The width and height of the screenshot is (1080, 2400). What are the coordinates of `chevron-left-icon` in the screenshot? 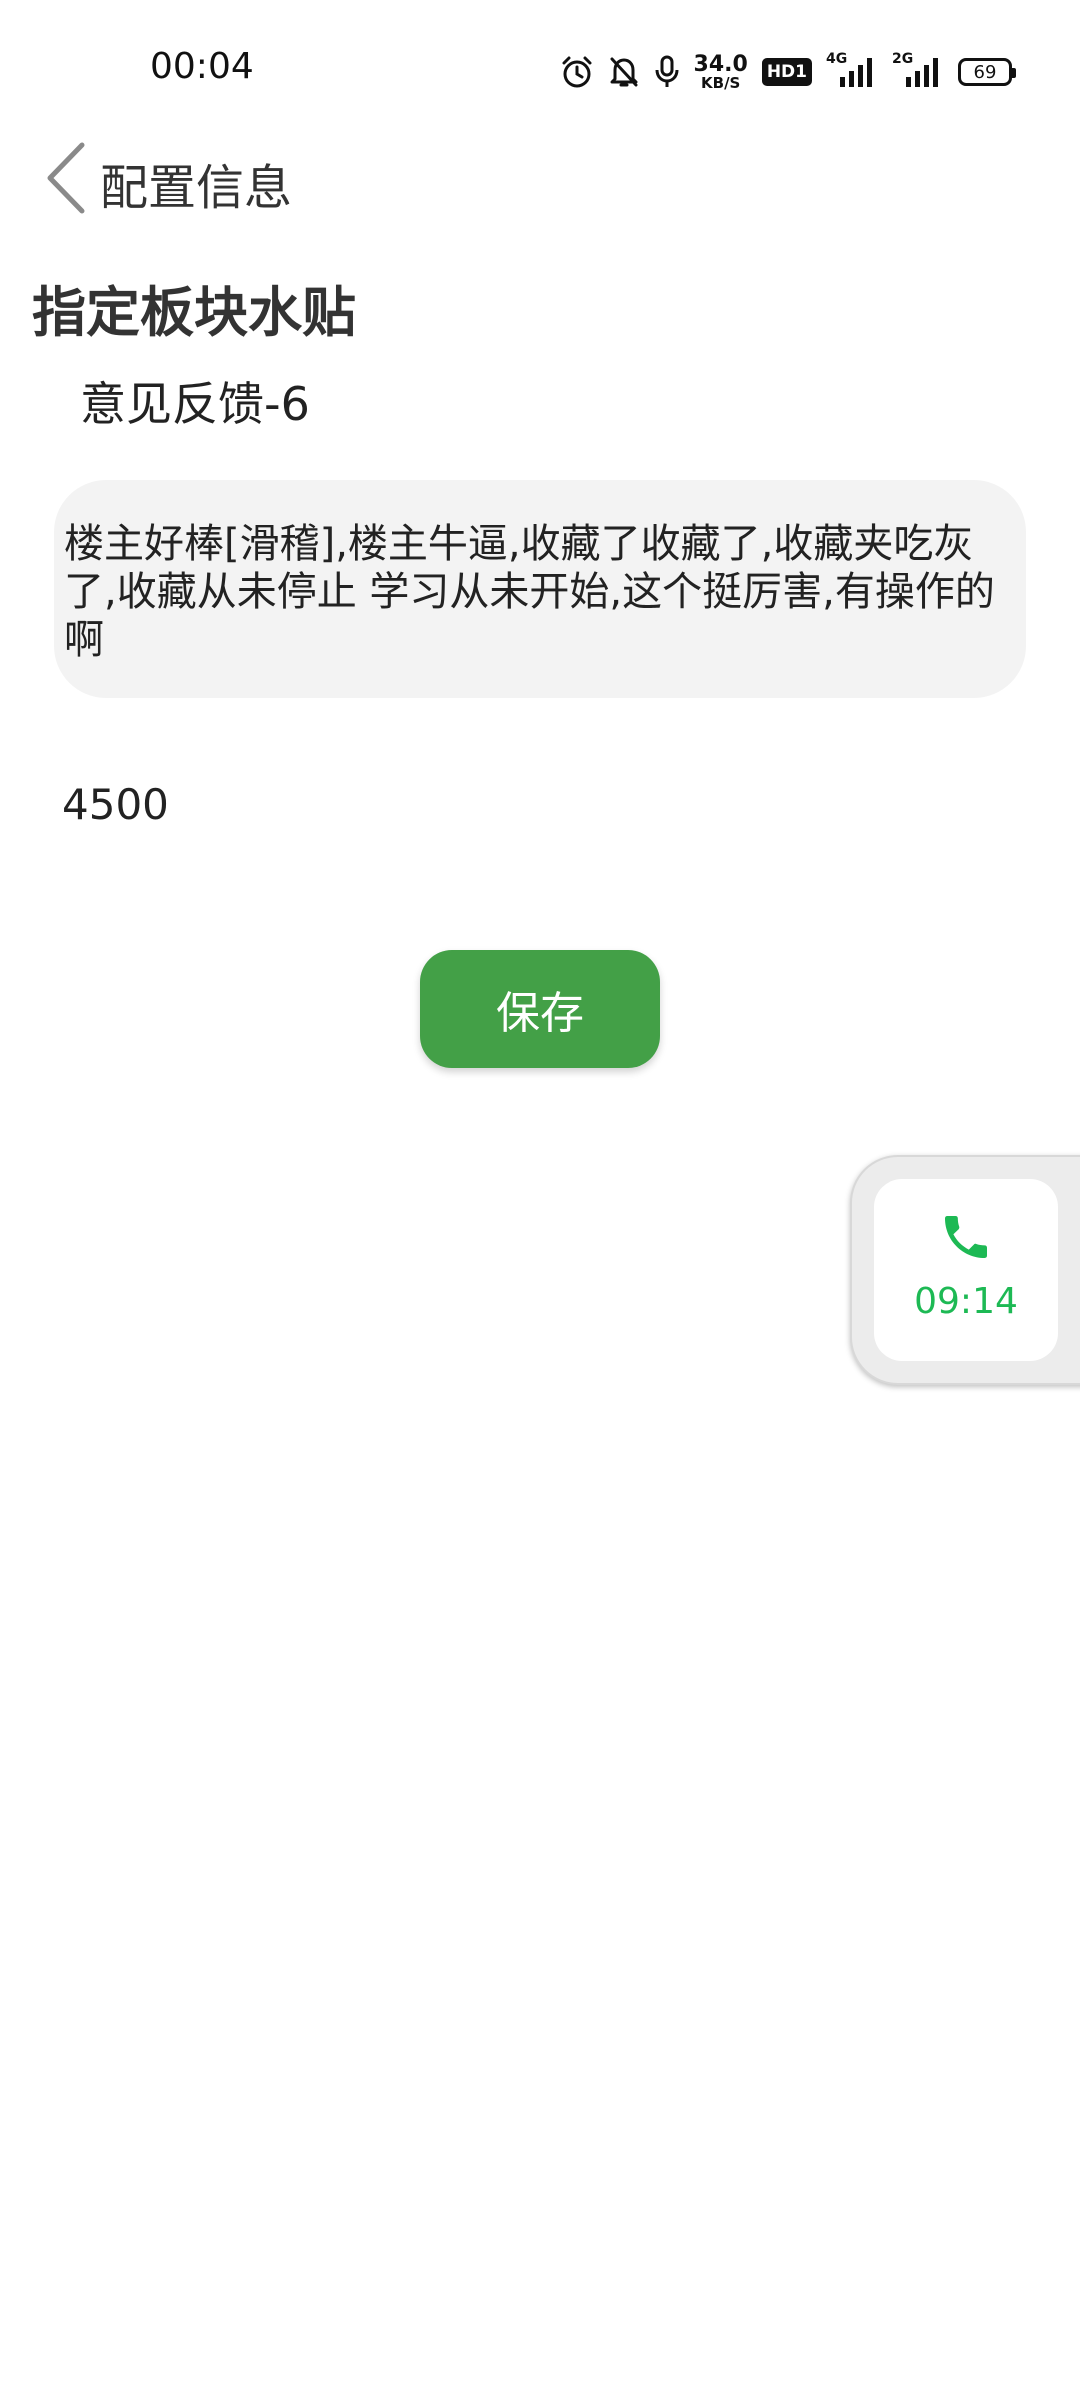 It's located at (66, 178).